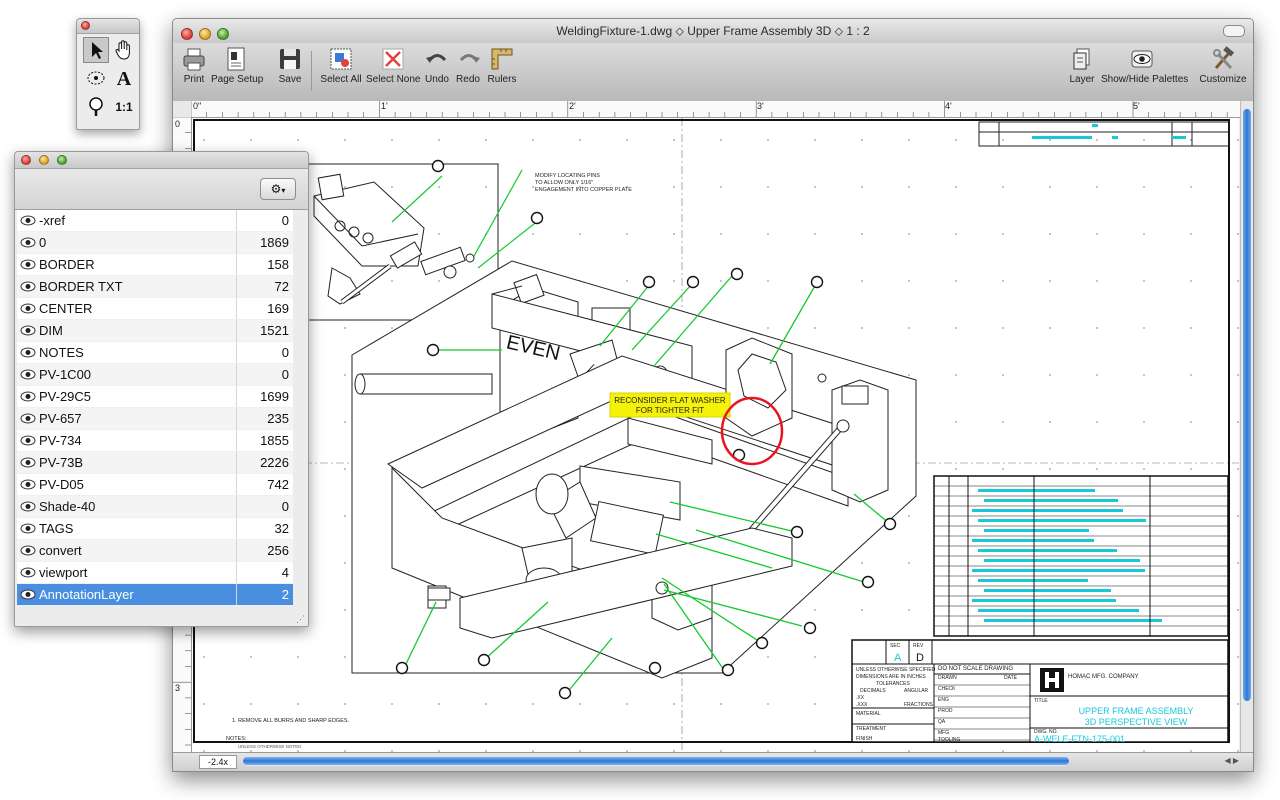 The image size is (1280, 800). What do you see at coordinates (502, 59) in the screenshot?
I see `ruler-icon` at bounding box center [502, 59].